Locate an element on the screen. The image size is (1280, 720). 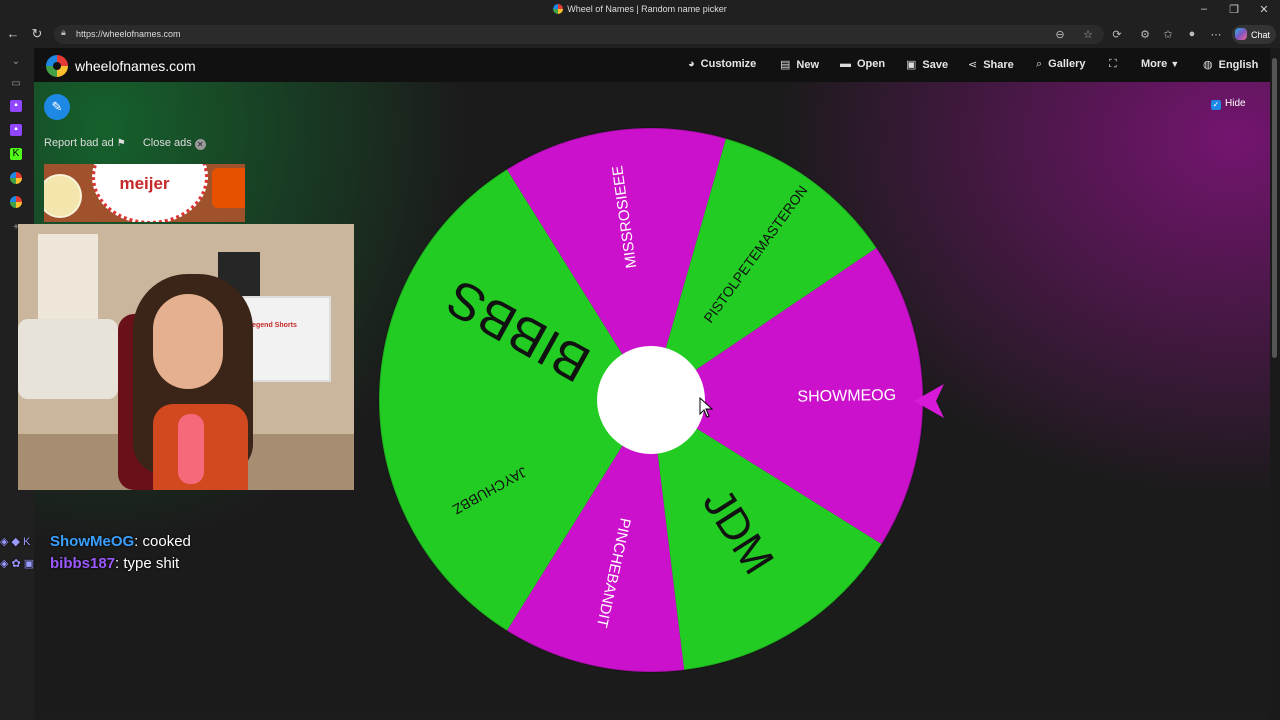
close-window-icon: ✕ is located at coordinates (1264, 9).